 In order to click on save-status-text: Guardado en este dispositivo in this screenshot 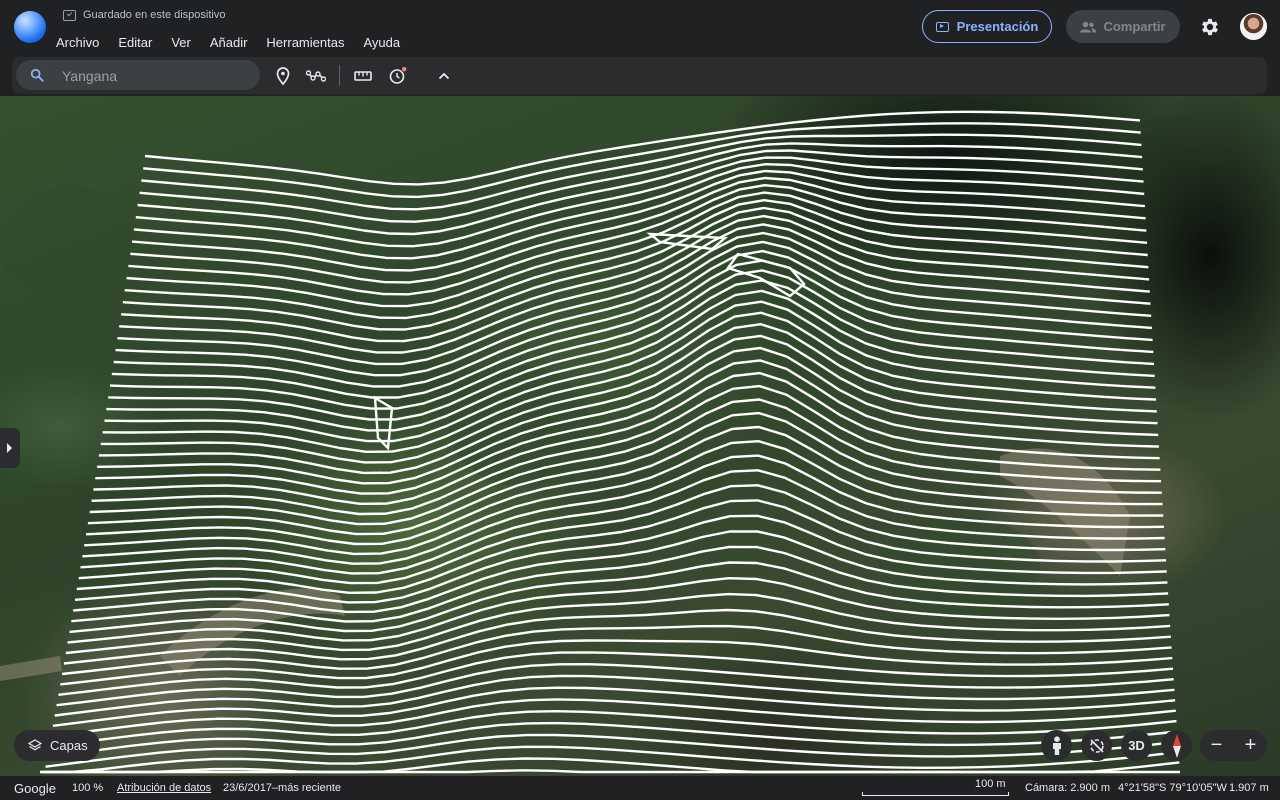, I will do `click(154, 15)`.